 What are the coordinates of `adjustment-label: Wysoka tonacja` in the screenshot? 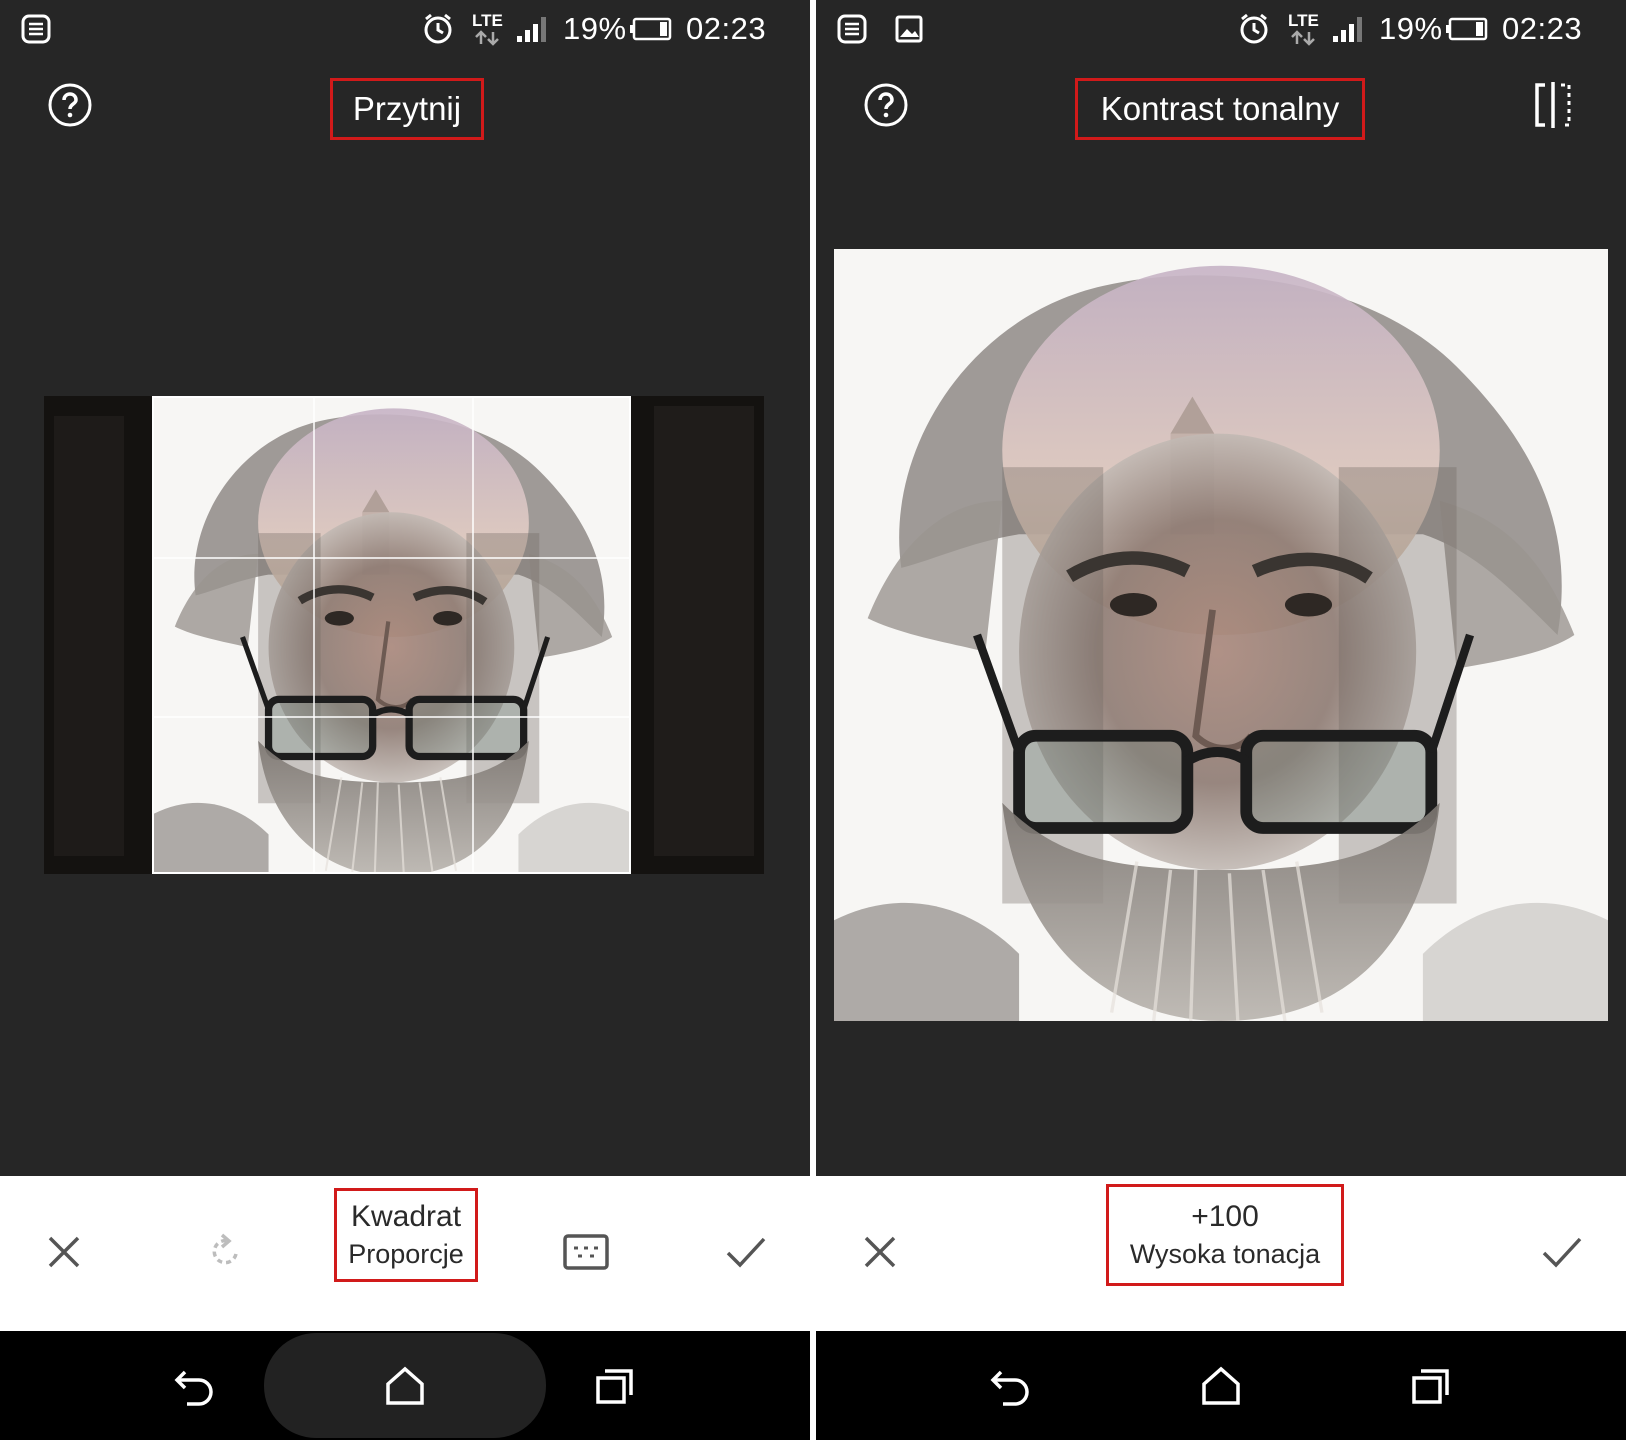 It's located at (1225, 1254).